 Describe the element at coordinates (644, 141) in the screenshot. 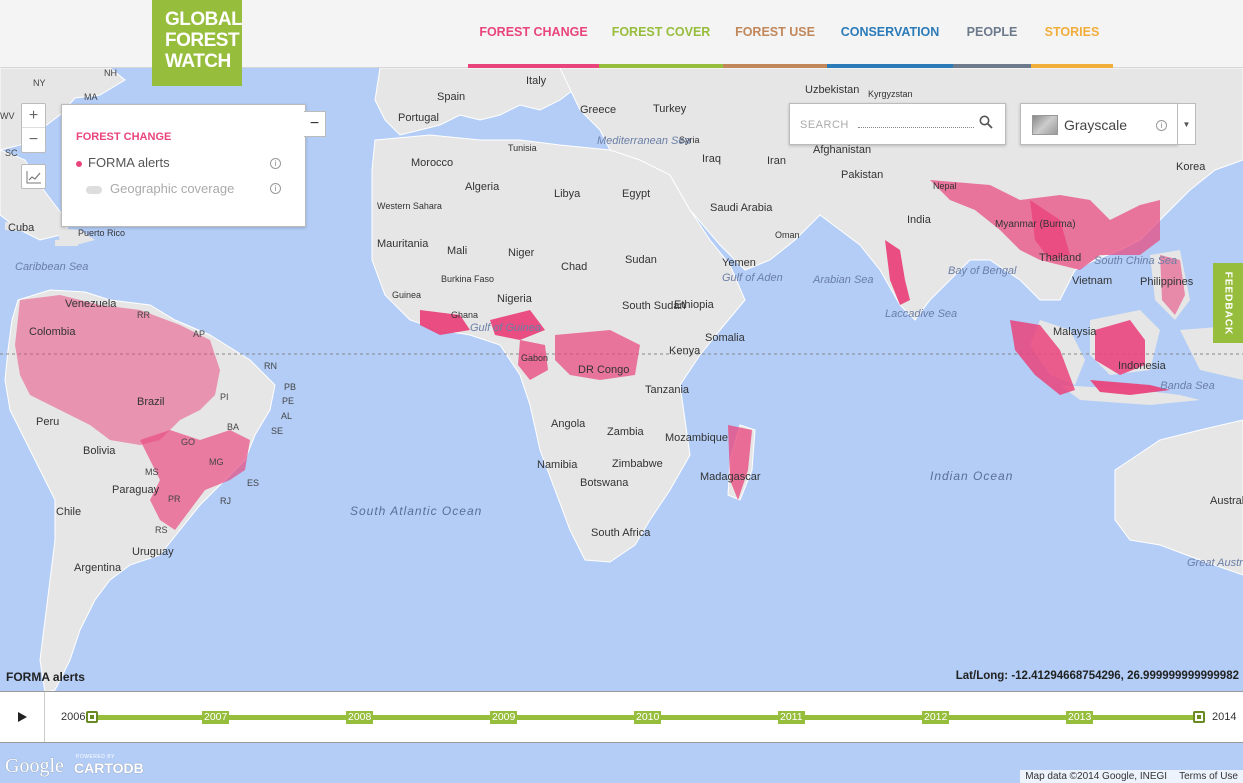

I see `sea-label: Mediterranean Sea` at that location.